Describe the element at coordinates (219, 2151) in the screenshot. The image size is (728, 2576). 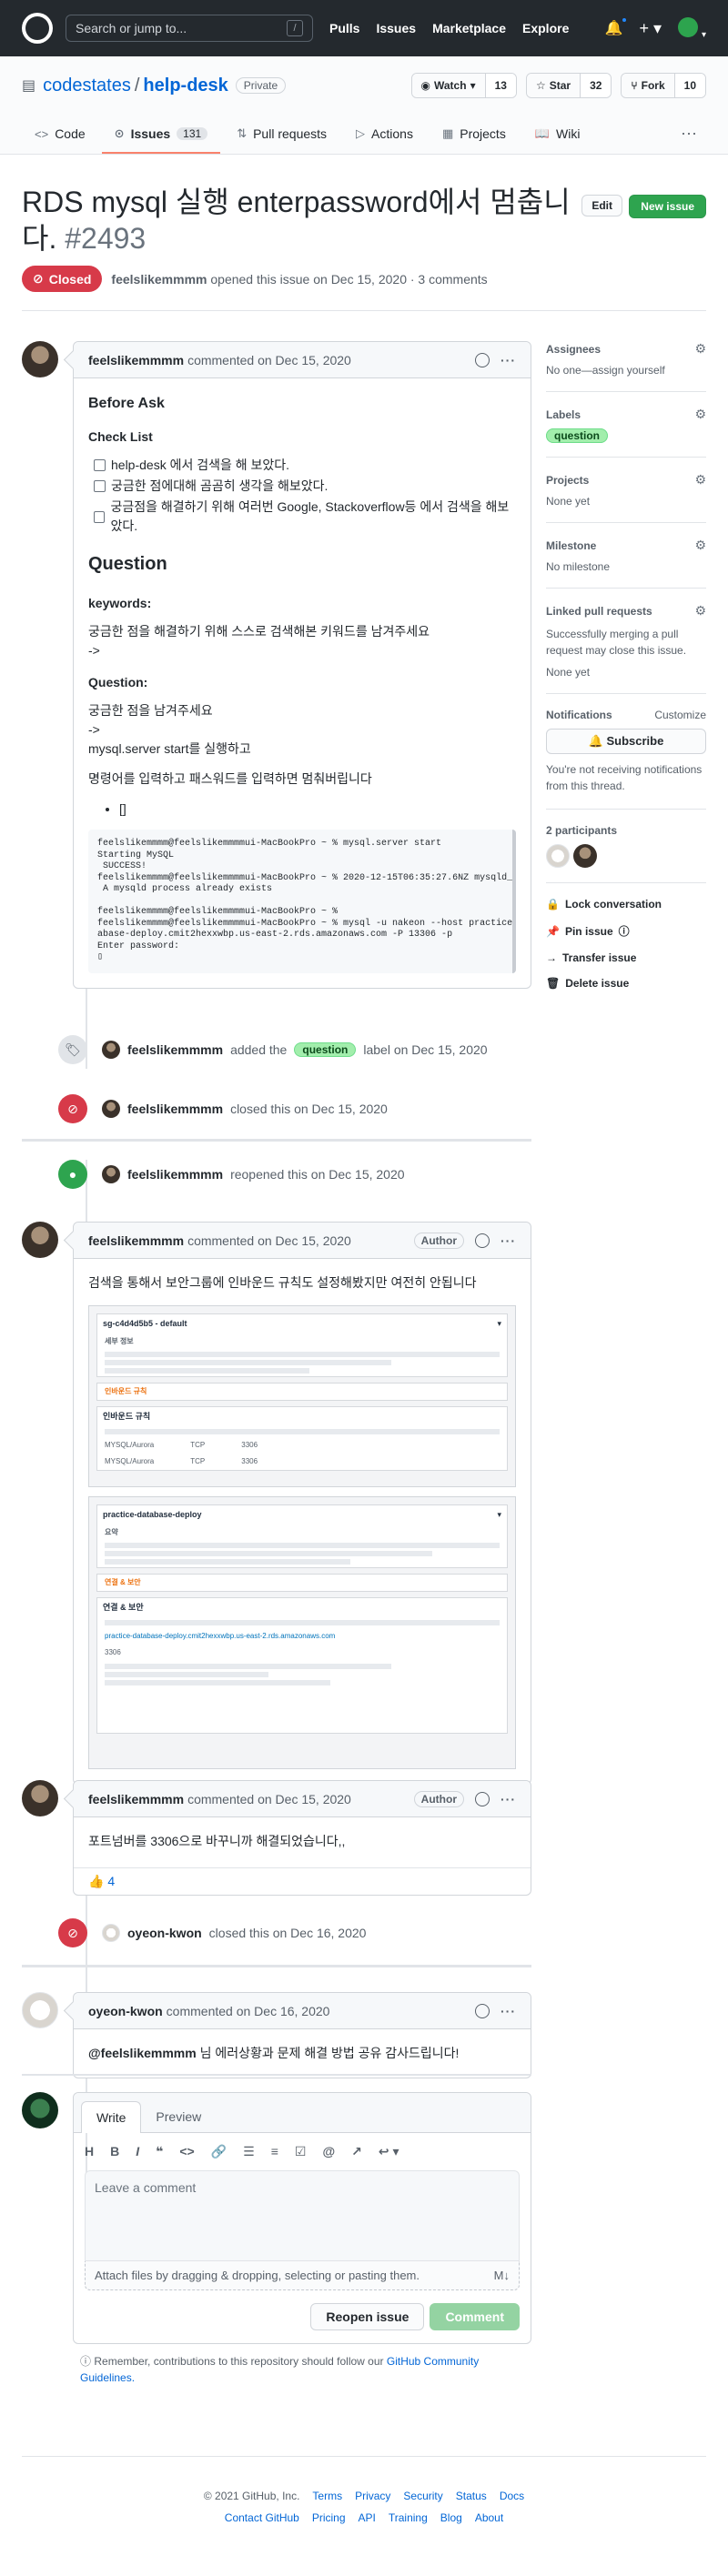
I see `link-icon: 🔗` at that location.